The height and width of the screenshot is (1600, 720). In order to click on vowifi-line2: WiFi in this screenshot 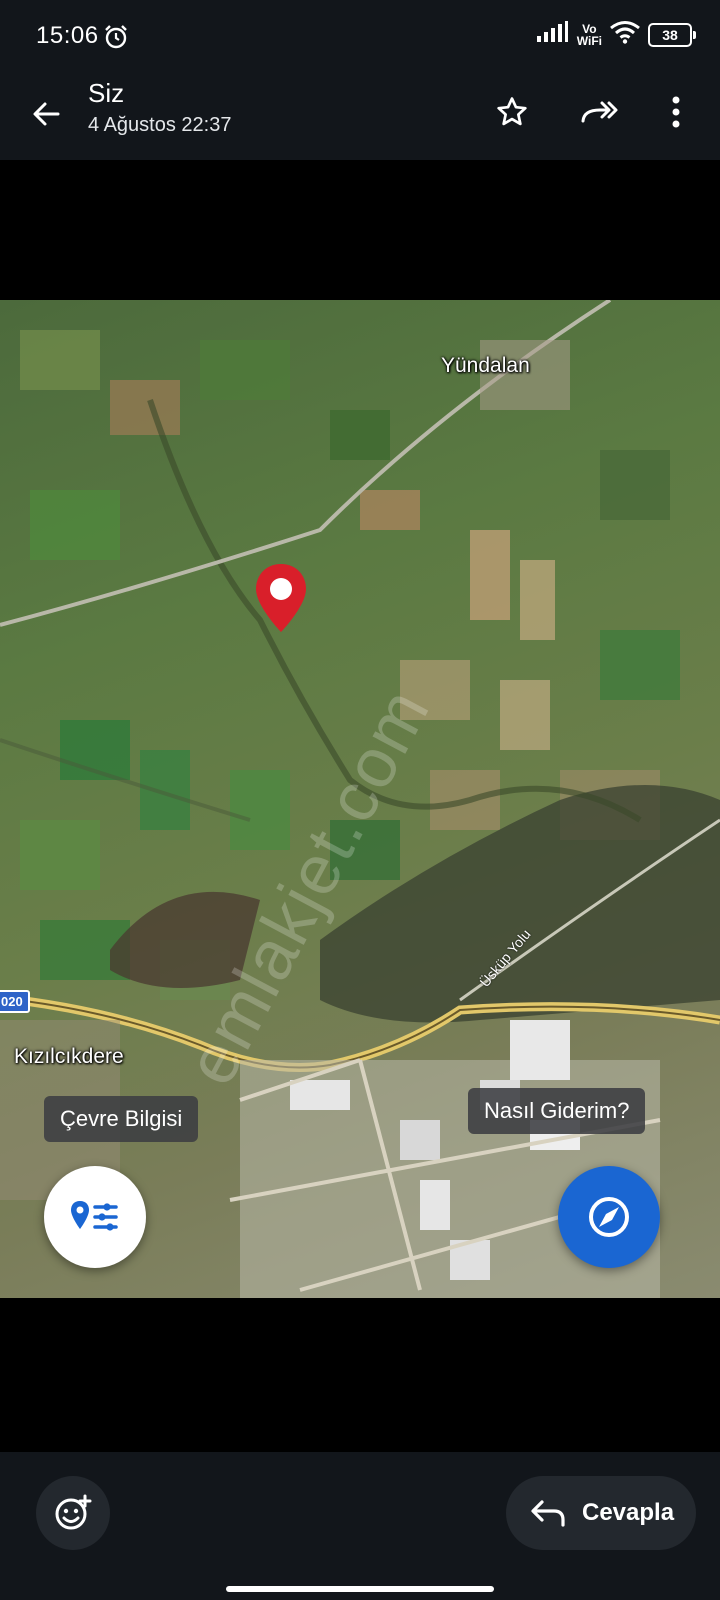, I will do `click(589, 40)`.